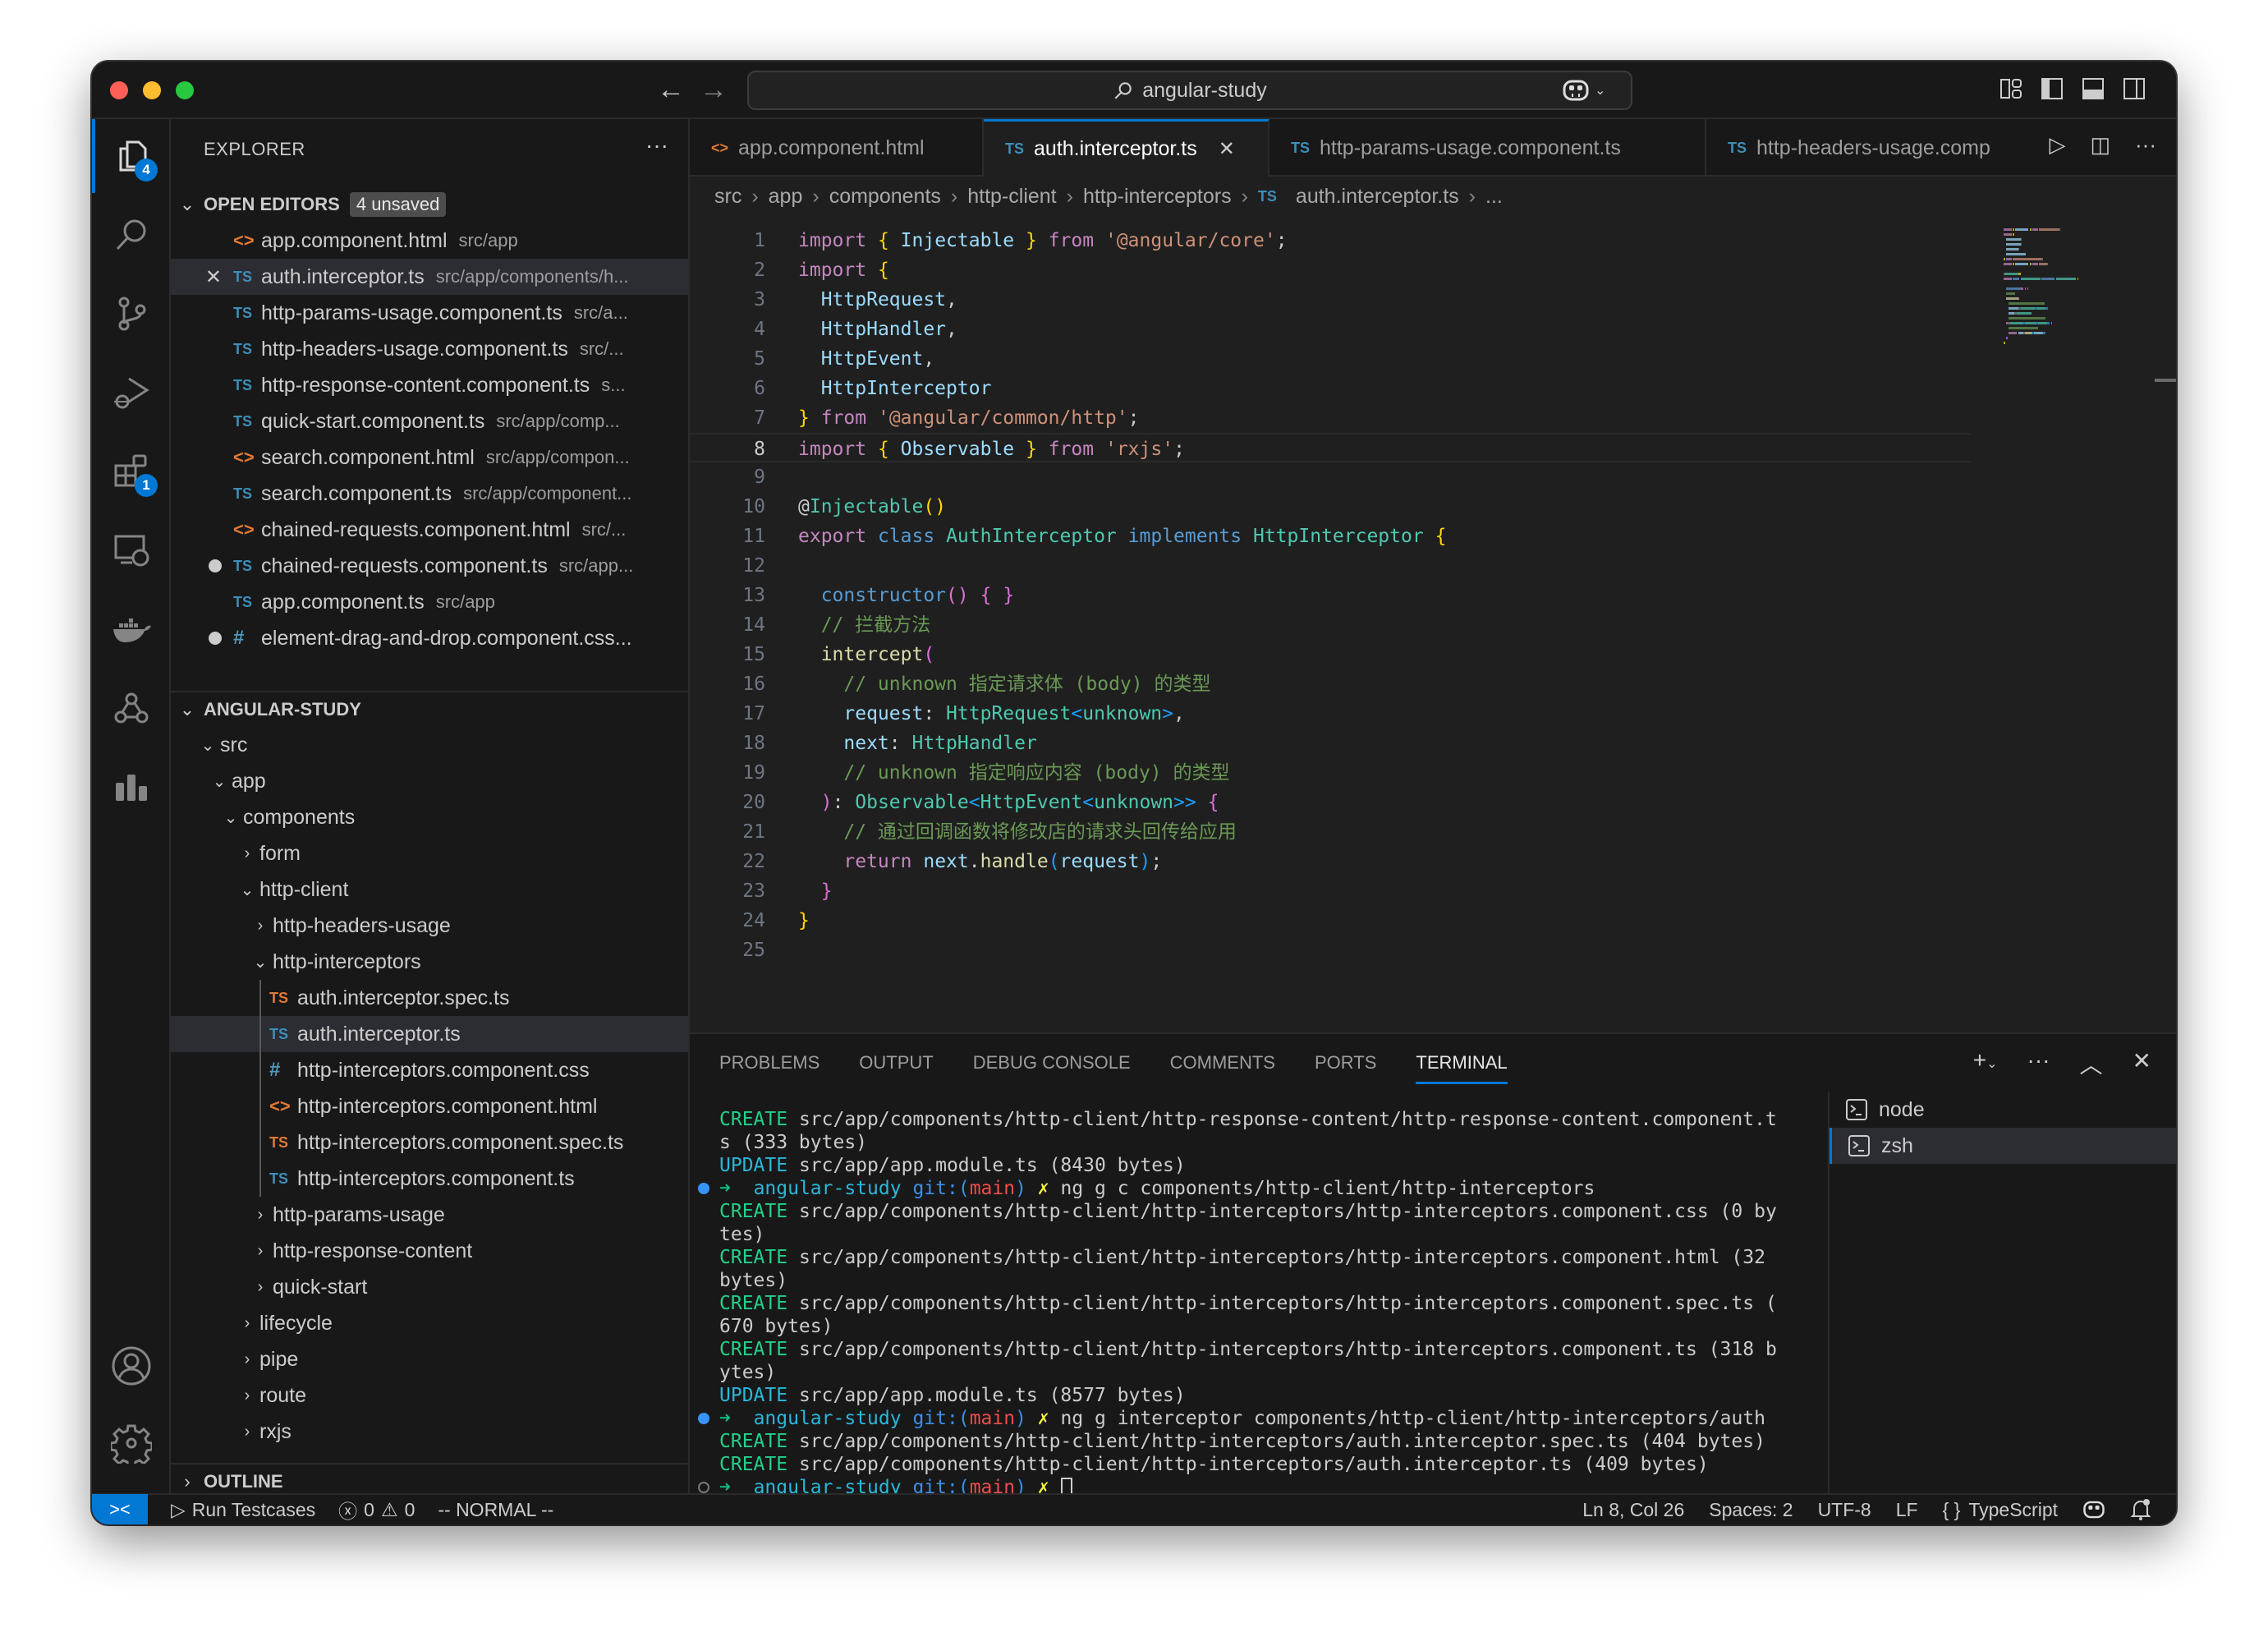  I want to click on open-editor-item: TS app.component.ts src/app, so click(429, 602).